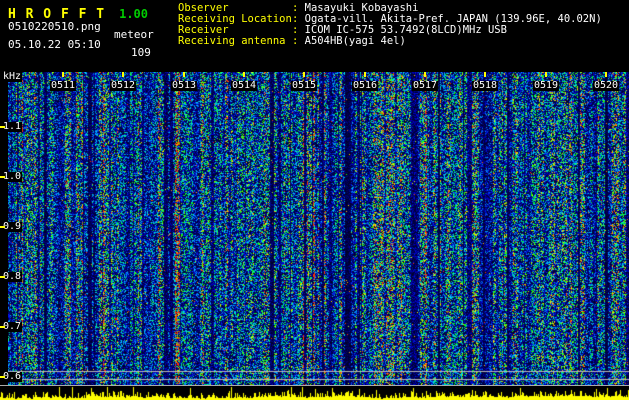 The height and width of the screenshot is (400, 629). I want to click on app-version: 1.00, so click(133, 14).